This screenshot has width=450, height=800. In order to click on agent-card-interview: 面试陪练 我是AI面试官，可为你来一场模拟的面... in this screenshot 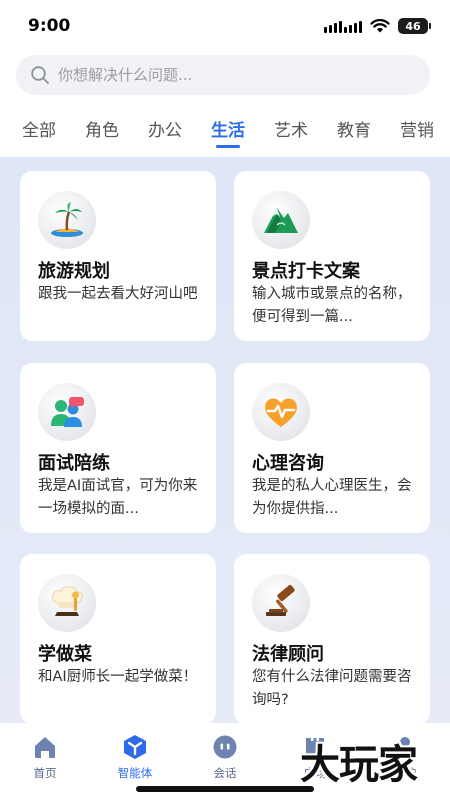, I will do `click(118, 448)`.